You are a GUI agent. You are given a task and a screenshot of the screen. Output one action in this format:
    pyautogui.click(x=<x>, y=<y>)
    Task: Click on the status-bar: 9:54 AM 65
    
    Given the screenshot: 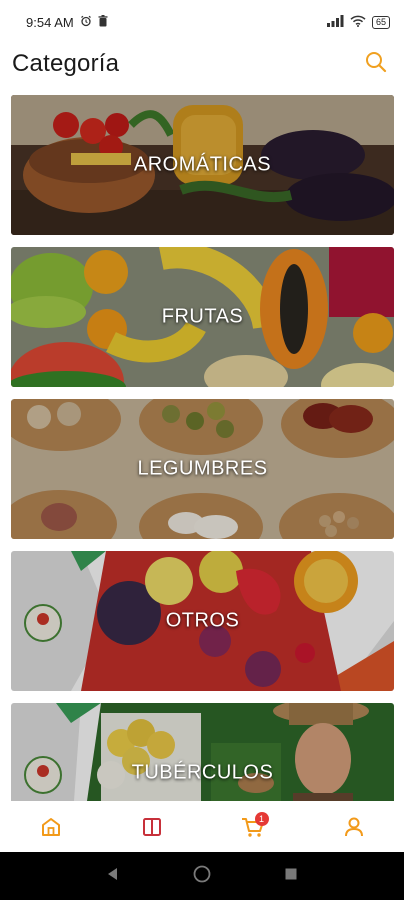 What is the action you would take?
    pyautogui.click(x=202, y=22)
    